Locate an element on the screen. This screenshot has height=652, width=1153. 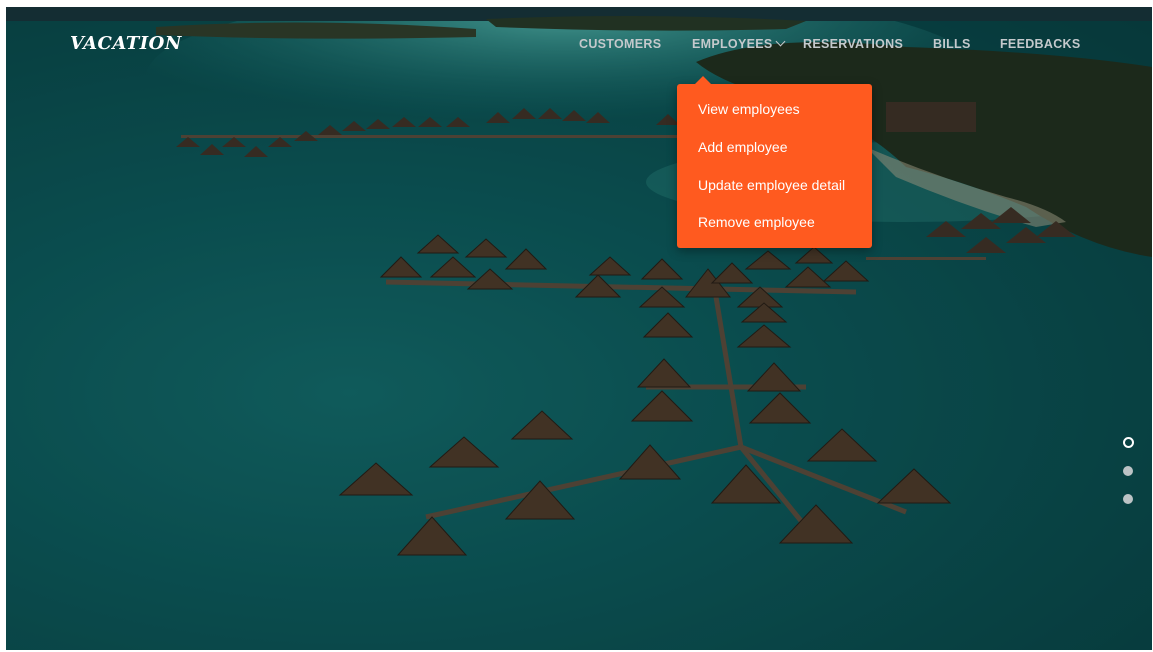
dropdown-item-view-employees: View employees is located at coordinates (749, 109).